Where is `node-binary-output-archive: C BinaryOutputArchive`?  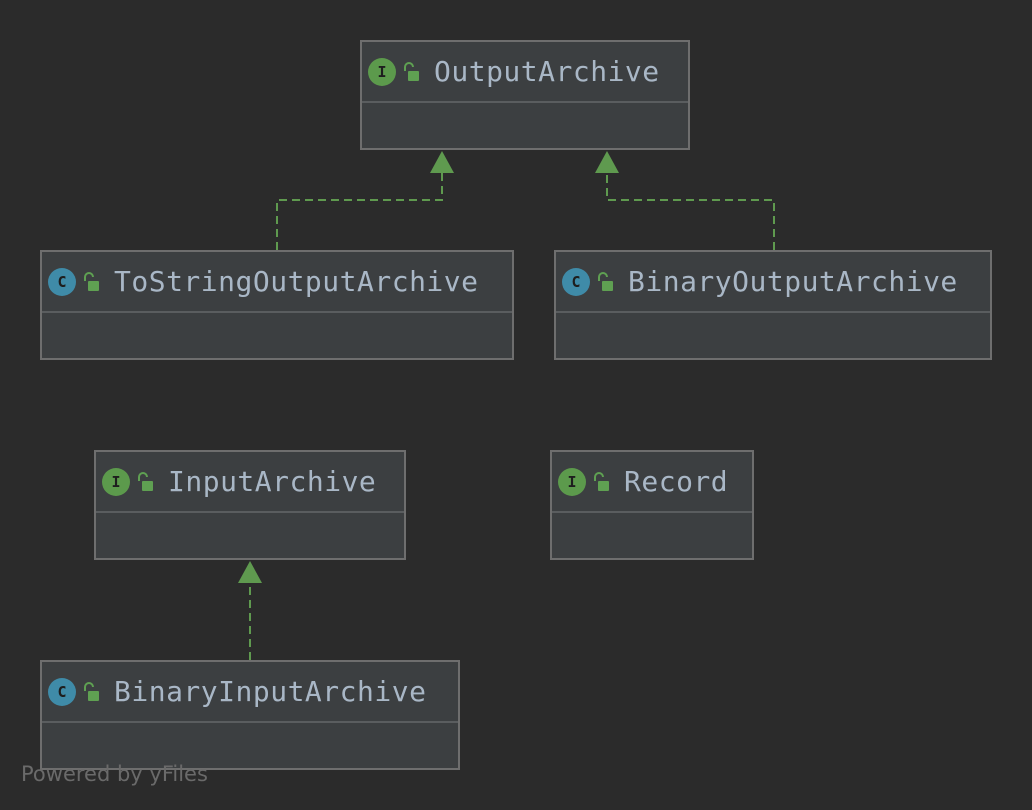
node-binary-output-archive: C BinaryOutputArchive is located at coordinates (773, 305).